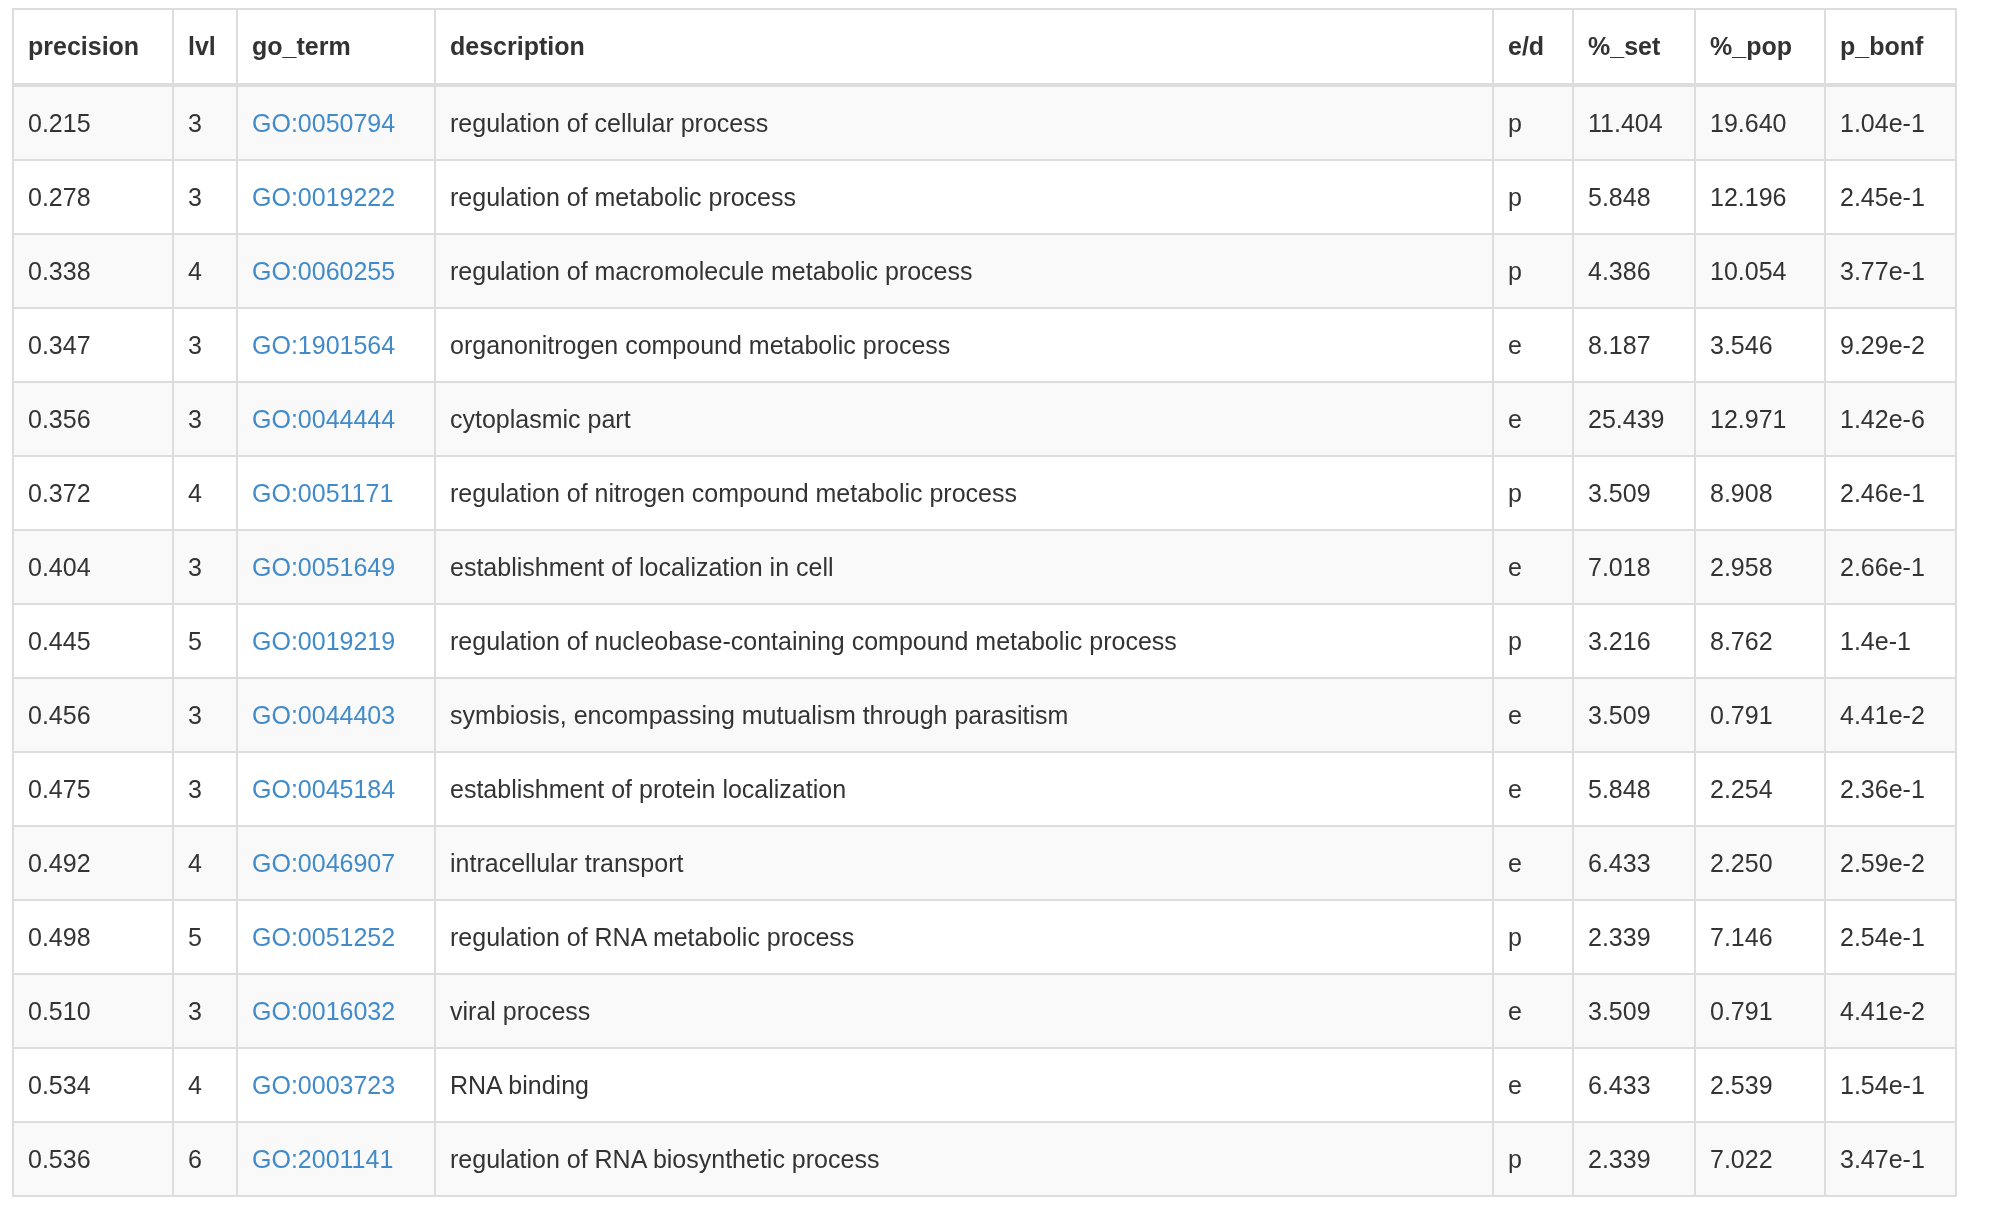 The height and width of the screenshot is (1206, 1994). What do you see at coordinates (1533, 1159) in the screenshot?
I see `table-cell: p` at bounding box center [1533, 1159].